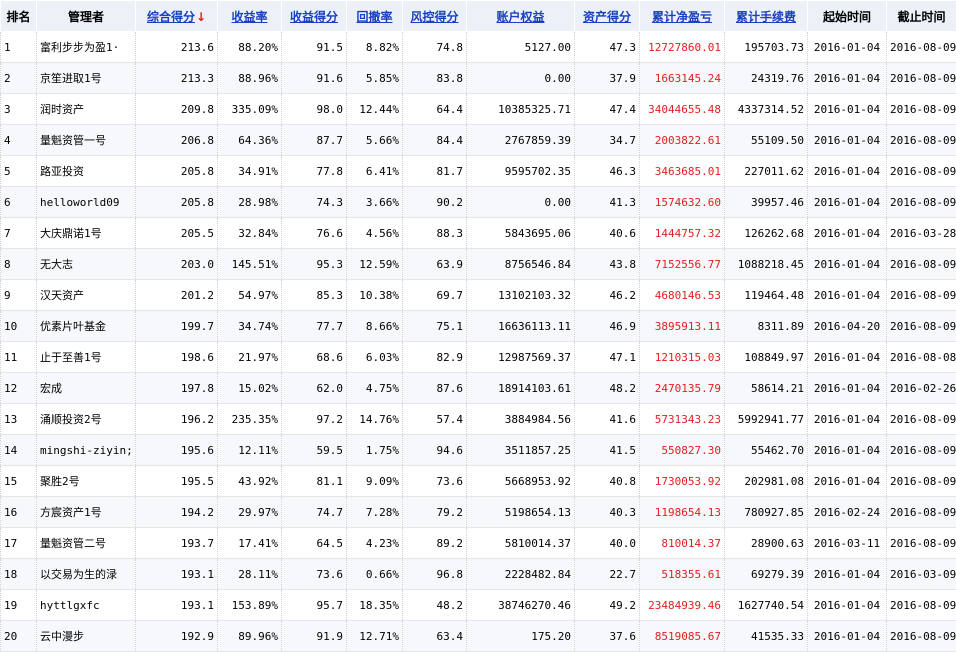 The width and height of the screenshot is (956, 652). What do you see at coordinates (314, 481) in the screenshot?
I see `cell-return-score: 81.1` at bounding box center [314, 481].